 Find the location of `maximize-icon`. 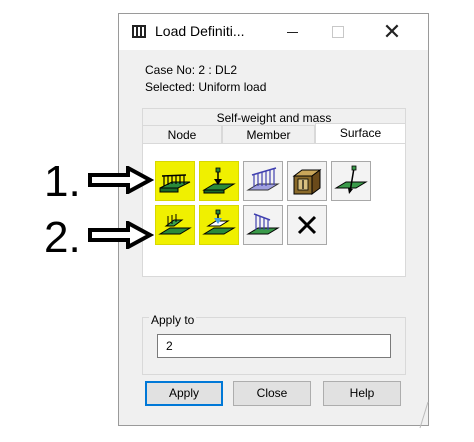

maximize-icon is located at coordinates (338, 32).